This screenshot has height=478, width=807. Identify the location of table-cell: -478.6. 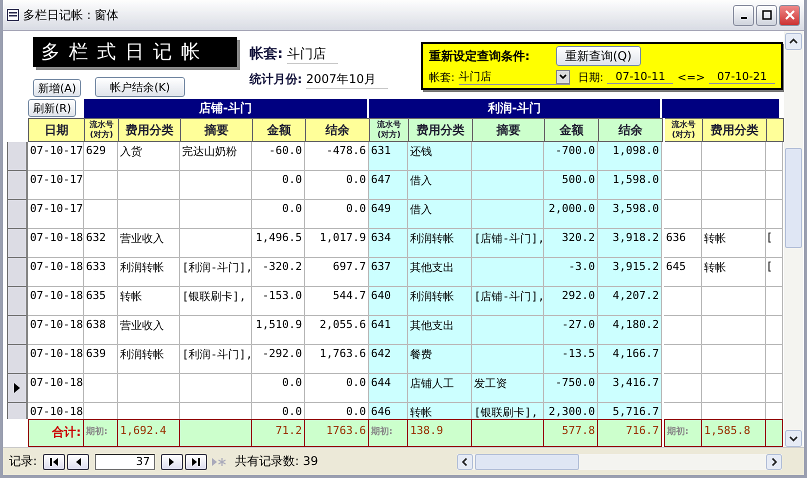
(337, 156).